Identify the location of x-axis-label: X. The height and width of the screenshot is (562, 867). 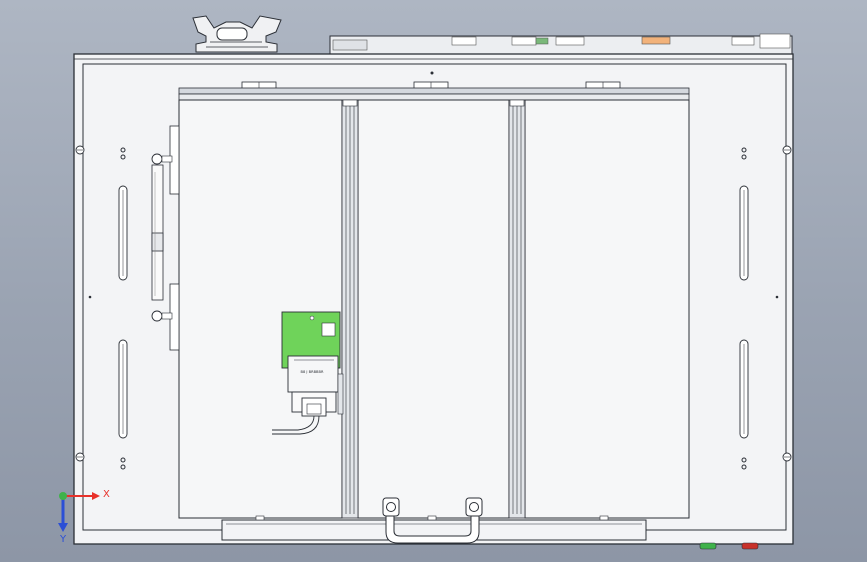
(106, 494).